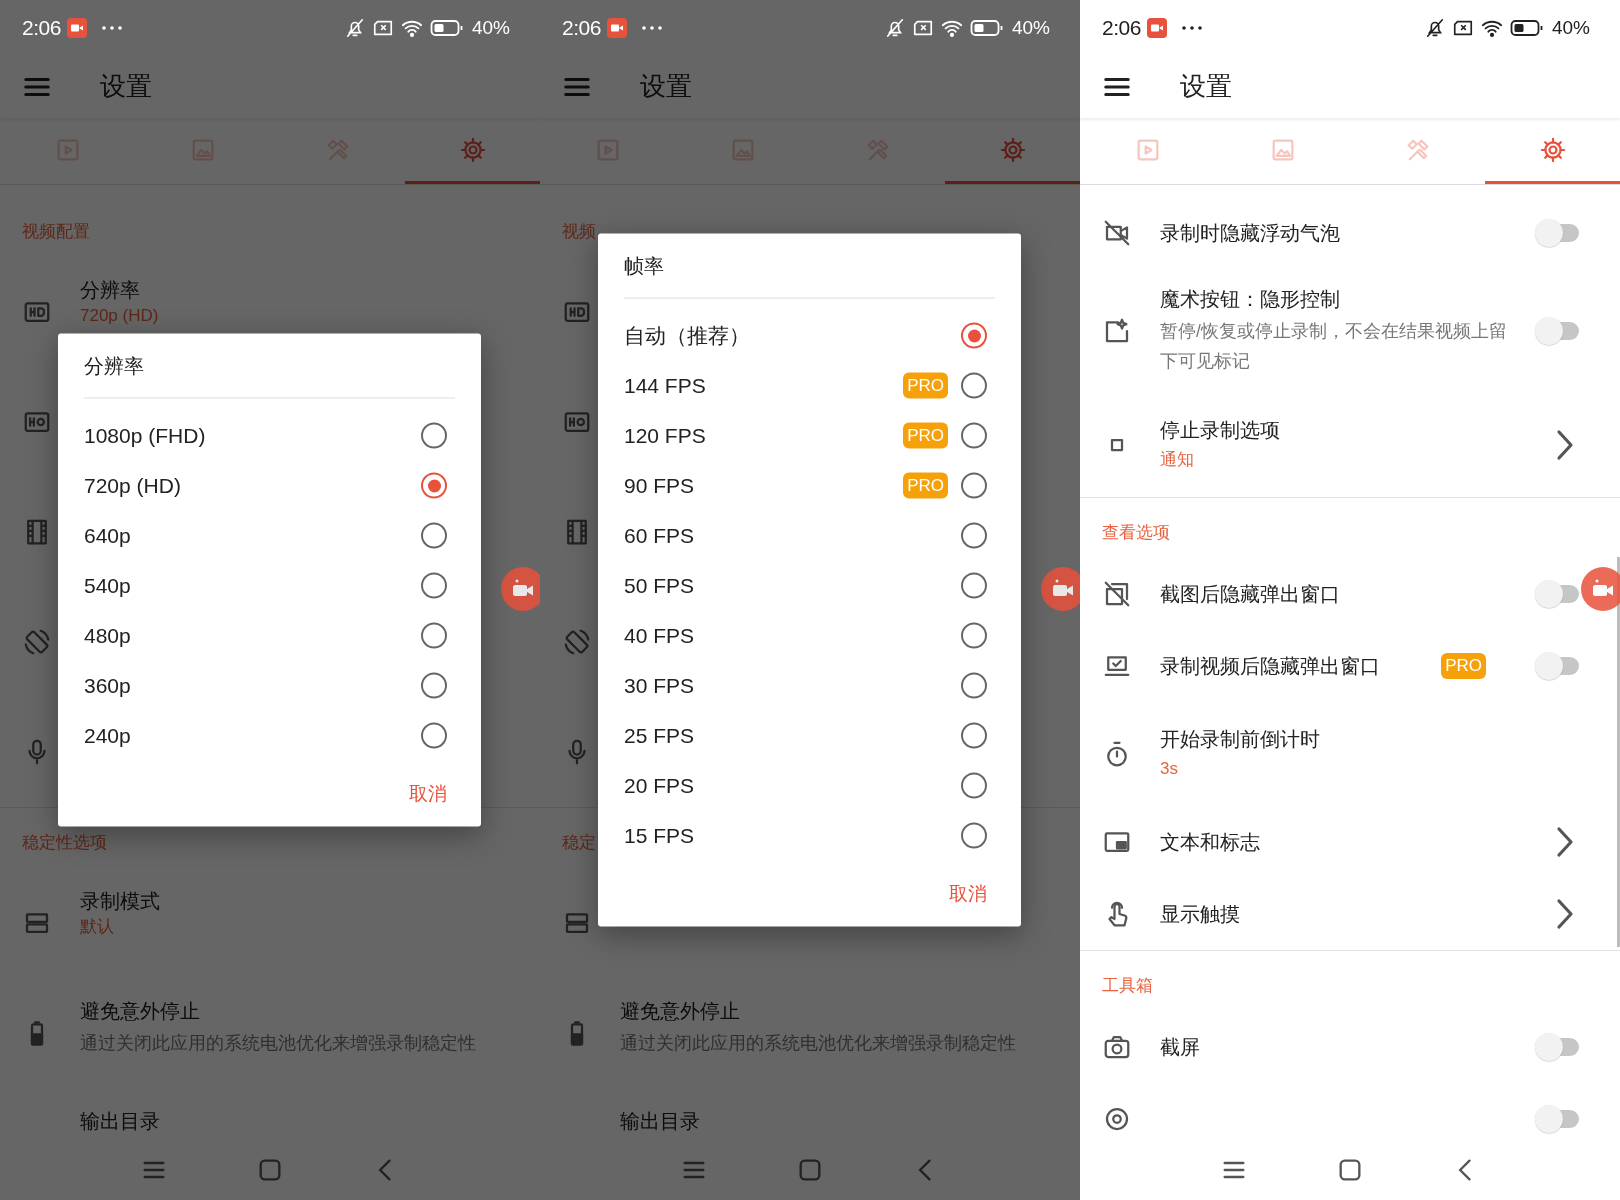 This screenshot has width=1620, height=1200. Describe the element at coordinates (1180, 1047) in the screenshot. I see `setting-title: 截屏` at that location.